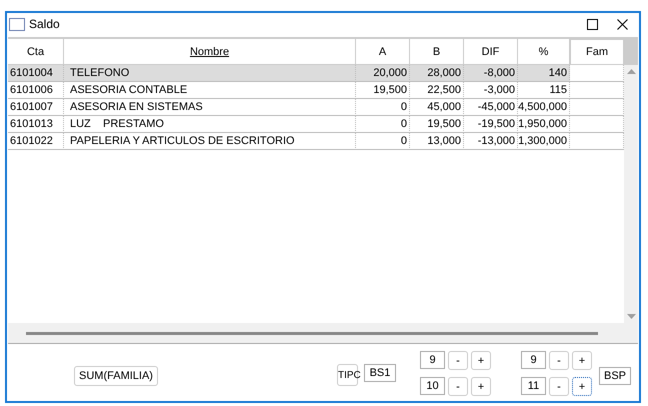 The height and width of the screenshot is (406, 648). Describe the element at coordinates (116, 376) in the screenshot. I see `sum-button: SUM(FAMILIA)` at that location.